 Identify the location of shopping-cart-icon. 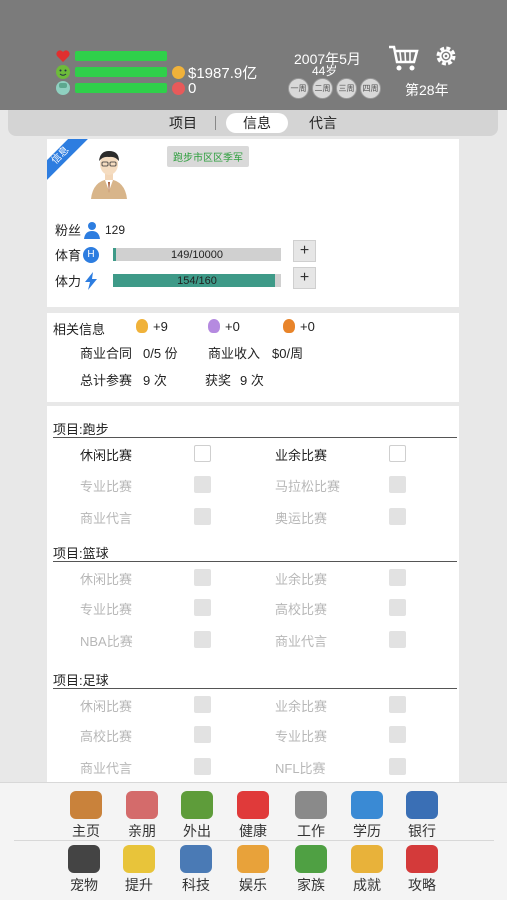
(404, 58).